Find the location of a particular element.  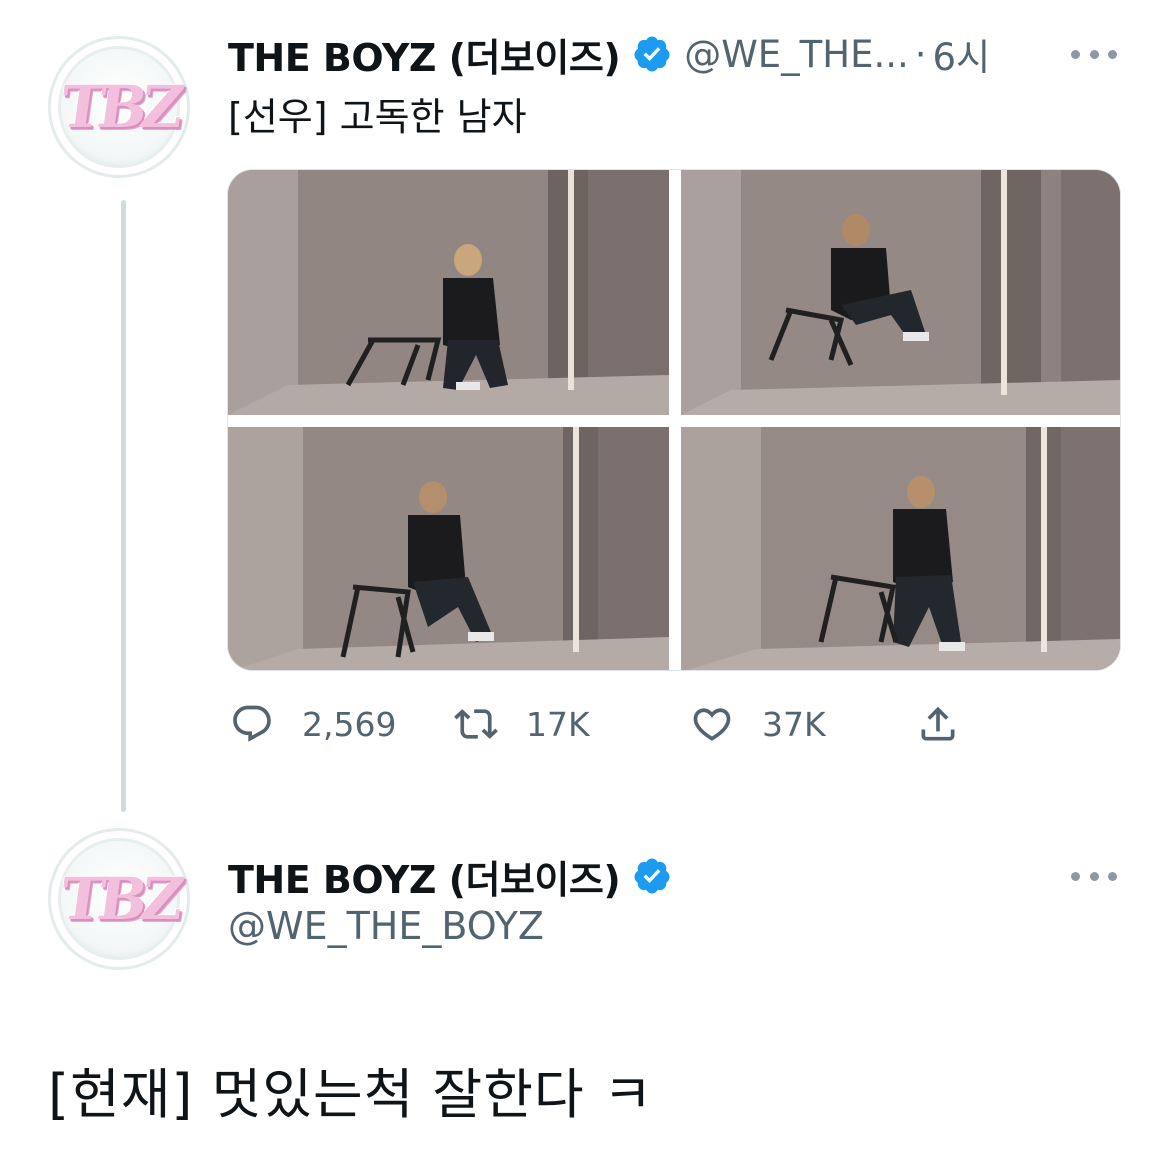

reply-button: 2,569 is located at coordinates (313, 724).